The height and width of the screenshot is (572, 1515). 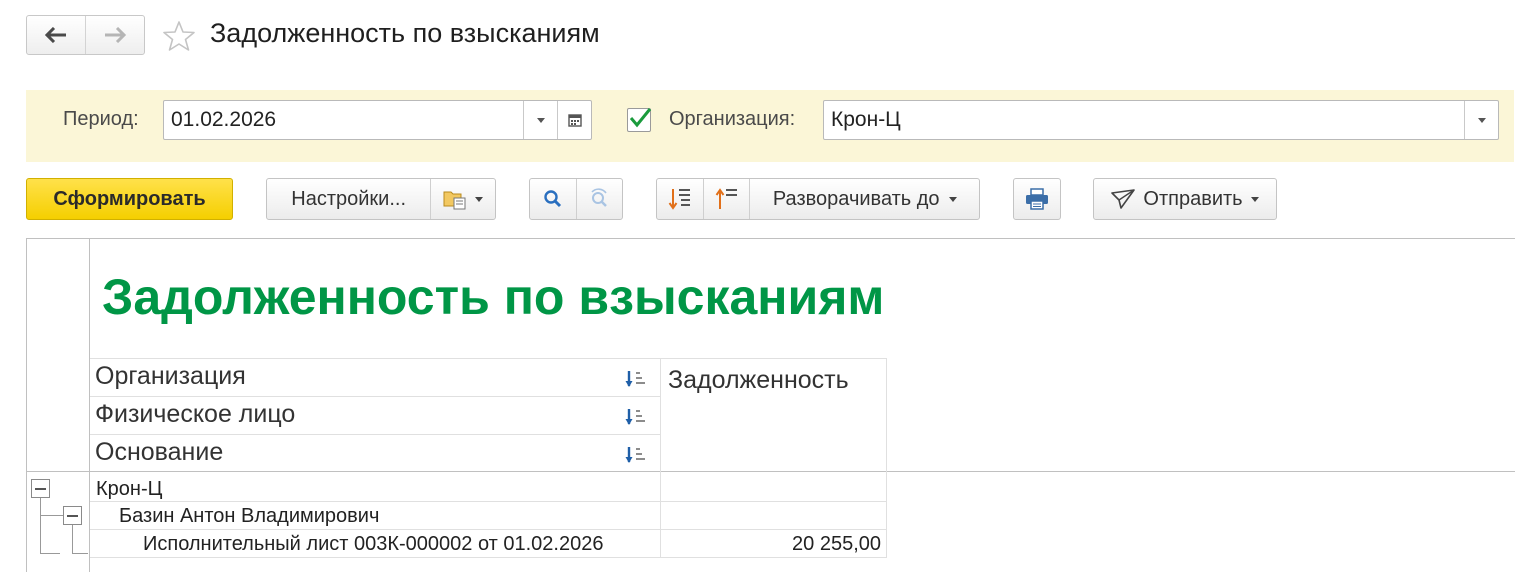 I want to click on organization-field: Крон-Ц, so click(x=1161, y=120).